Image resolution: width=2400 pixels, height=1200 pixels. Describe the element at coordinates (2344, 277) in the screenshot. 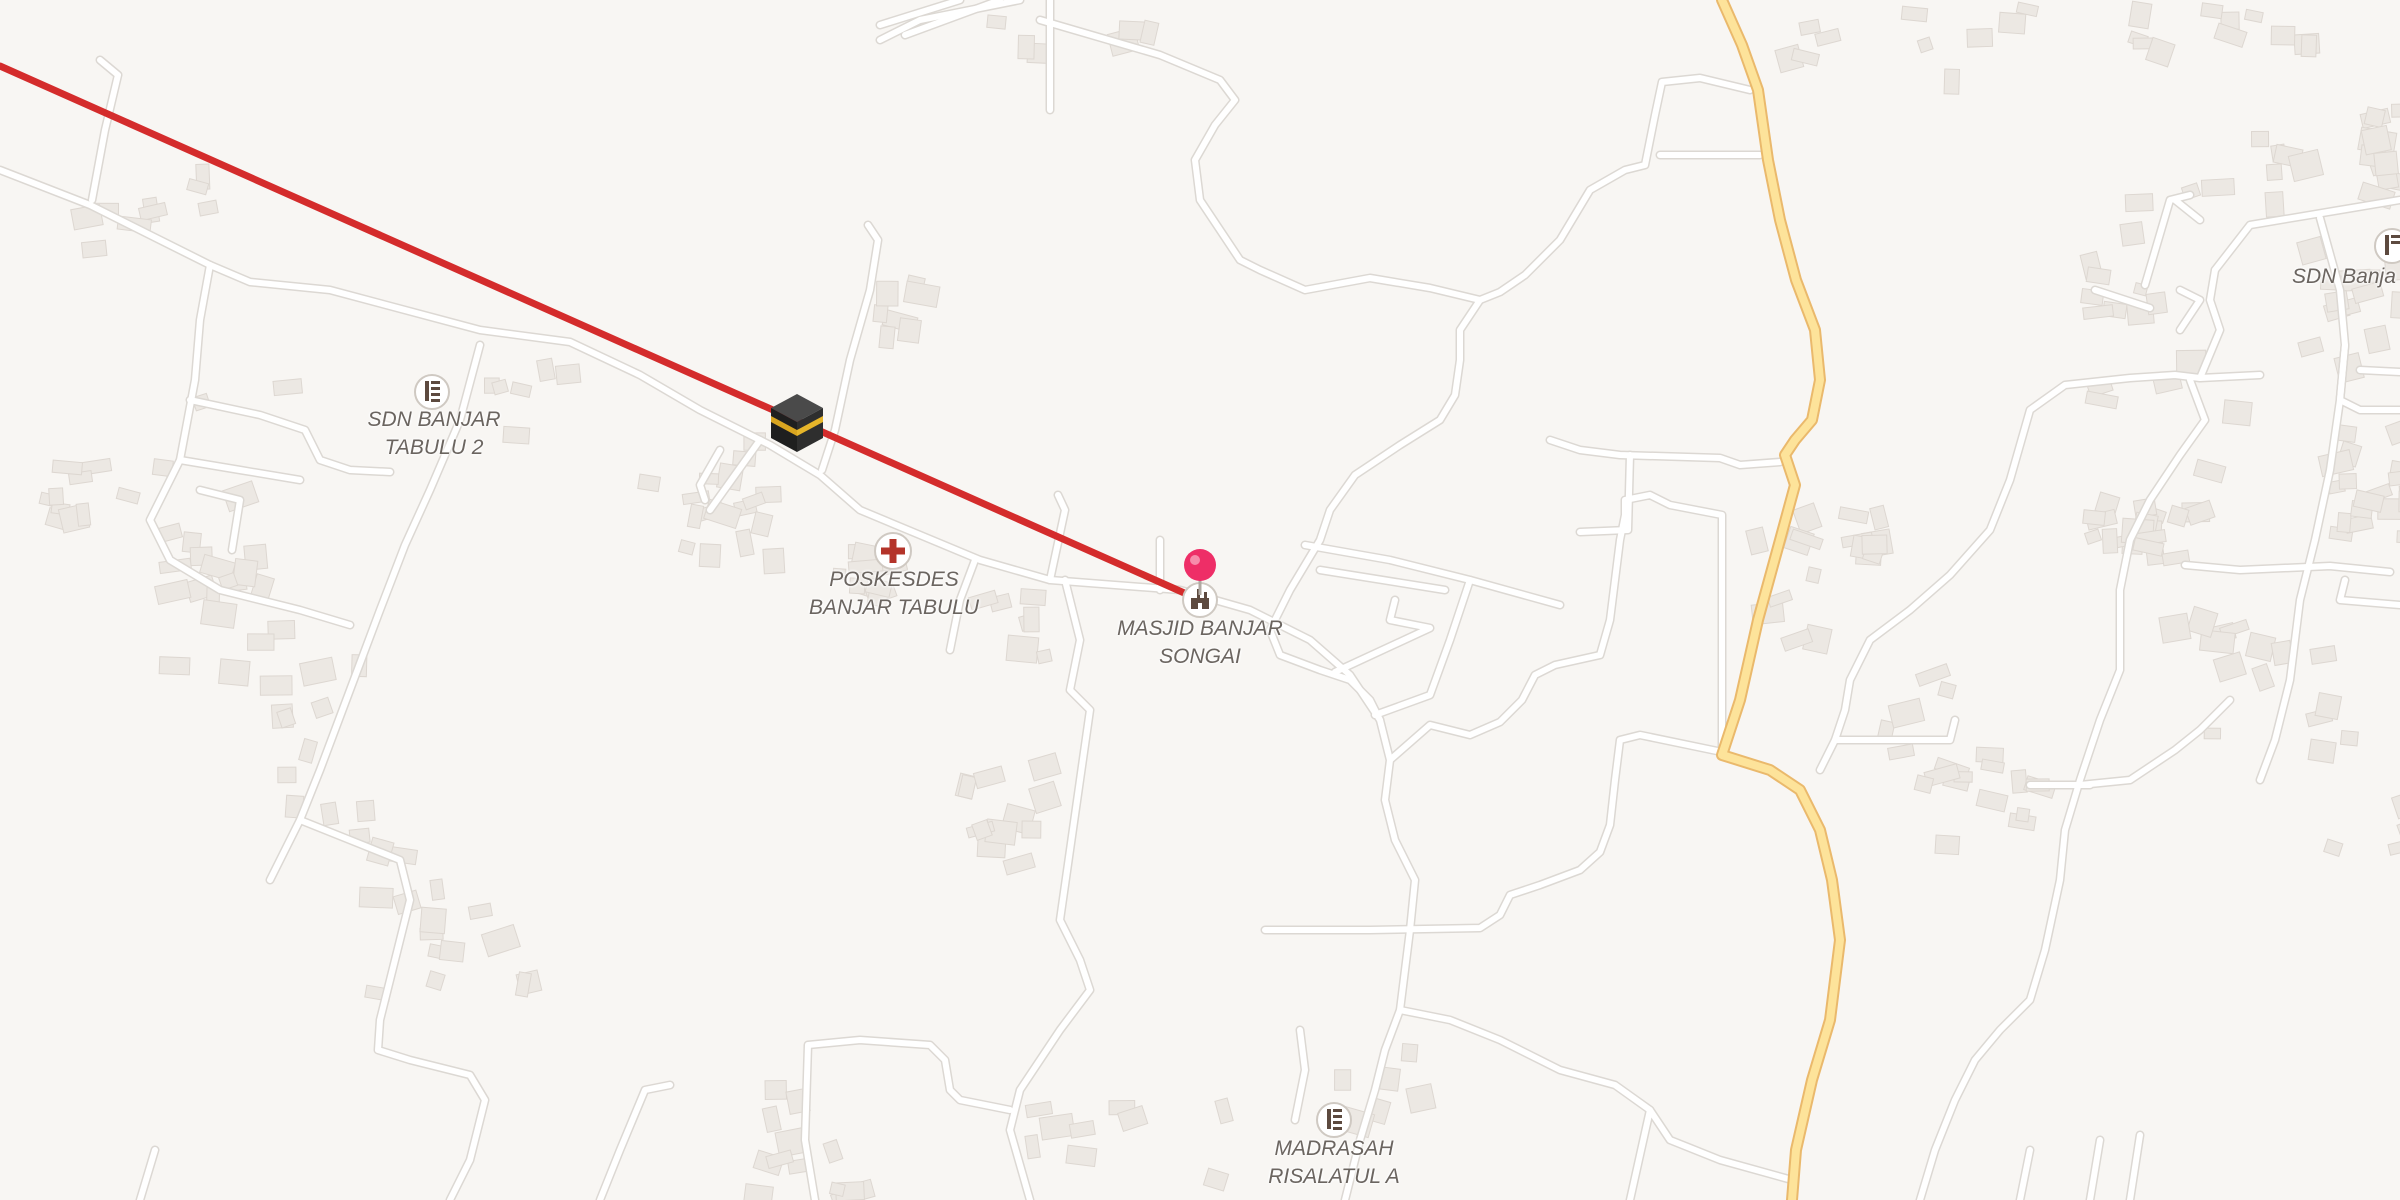

I see `poi-label-sdn-banja: SDN Banja` at that location.